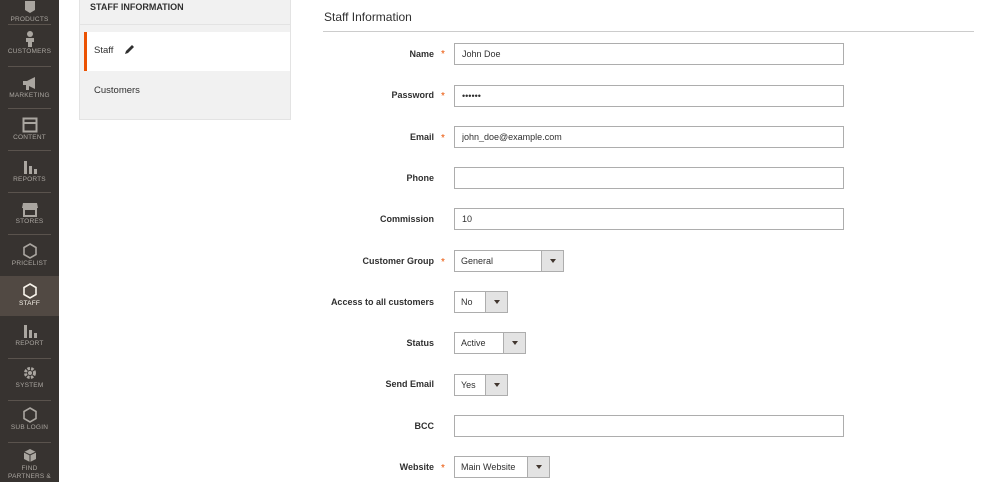  I want to click on nav-item-report: REPORT, so click(29, 339).